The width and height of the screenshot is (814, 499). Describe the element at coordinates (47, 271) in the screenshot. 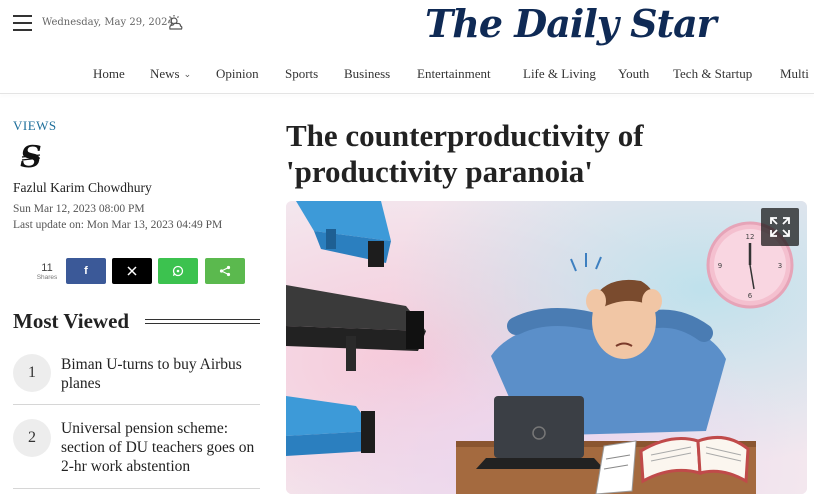

I see `share-count: 11 Shares` at that location.